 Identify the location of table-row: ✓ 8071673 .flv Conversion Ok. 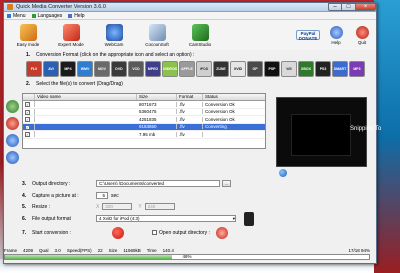
(144, 105).